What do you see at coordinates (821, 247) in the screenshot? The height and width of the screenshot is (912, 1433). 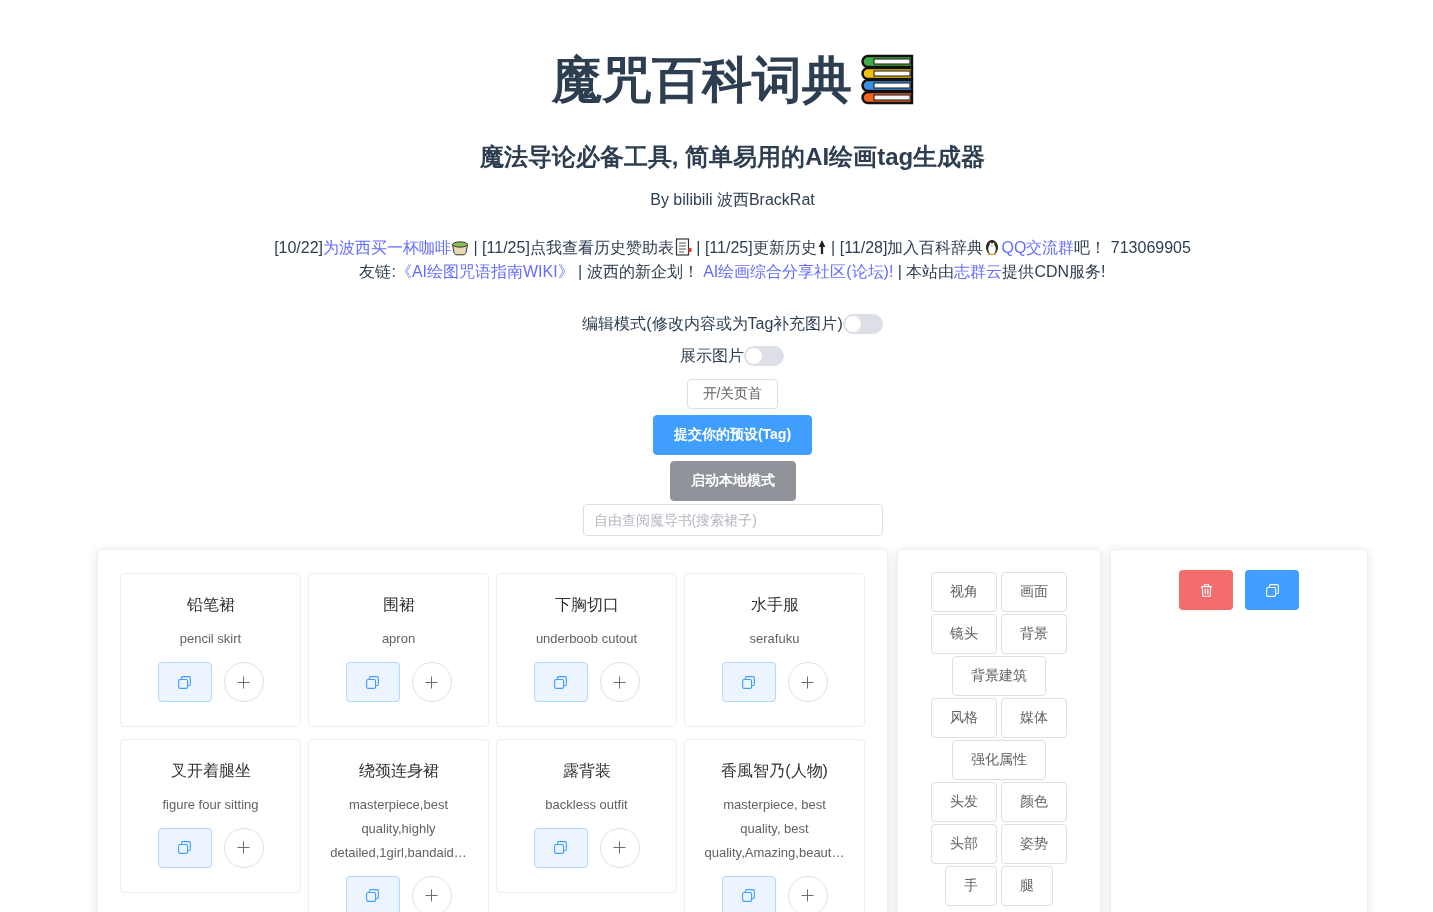 I see `up-arrow-icon` at bounding box center [821, 247].